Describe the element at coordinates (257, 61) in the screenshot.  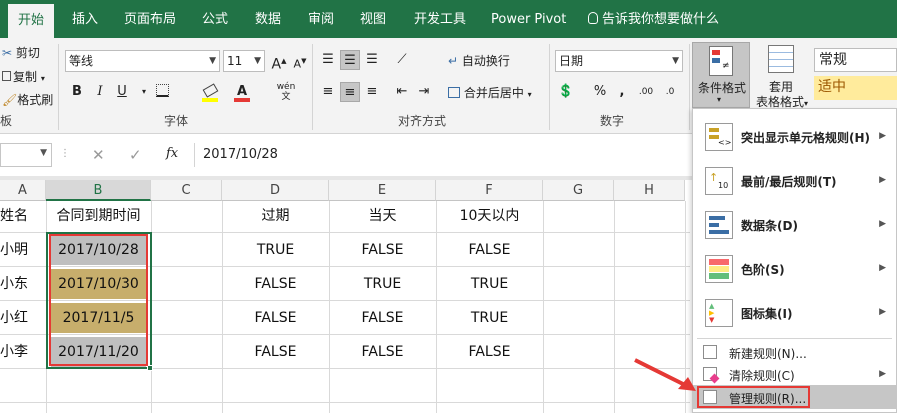
I see `chevron-down-icon: ▼` at that location.